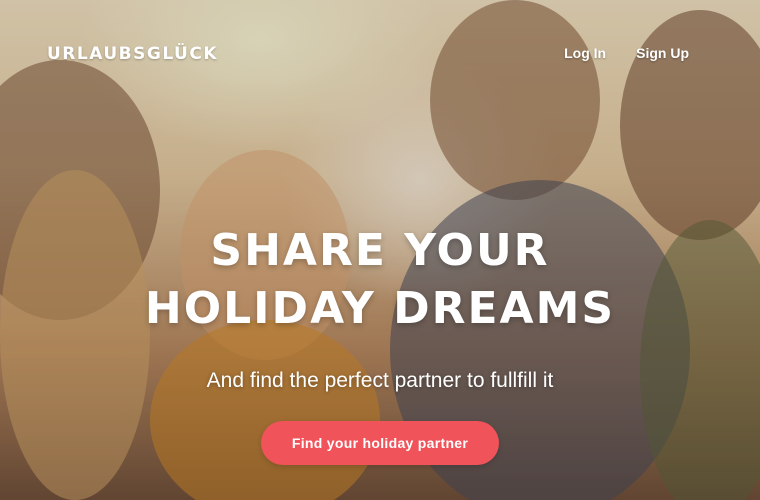 The image size is (760, 500). I want to click on login-link: Log In, so click(585, 53).